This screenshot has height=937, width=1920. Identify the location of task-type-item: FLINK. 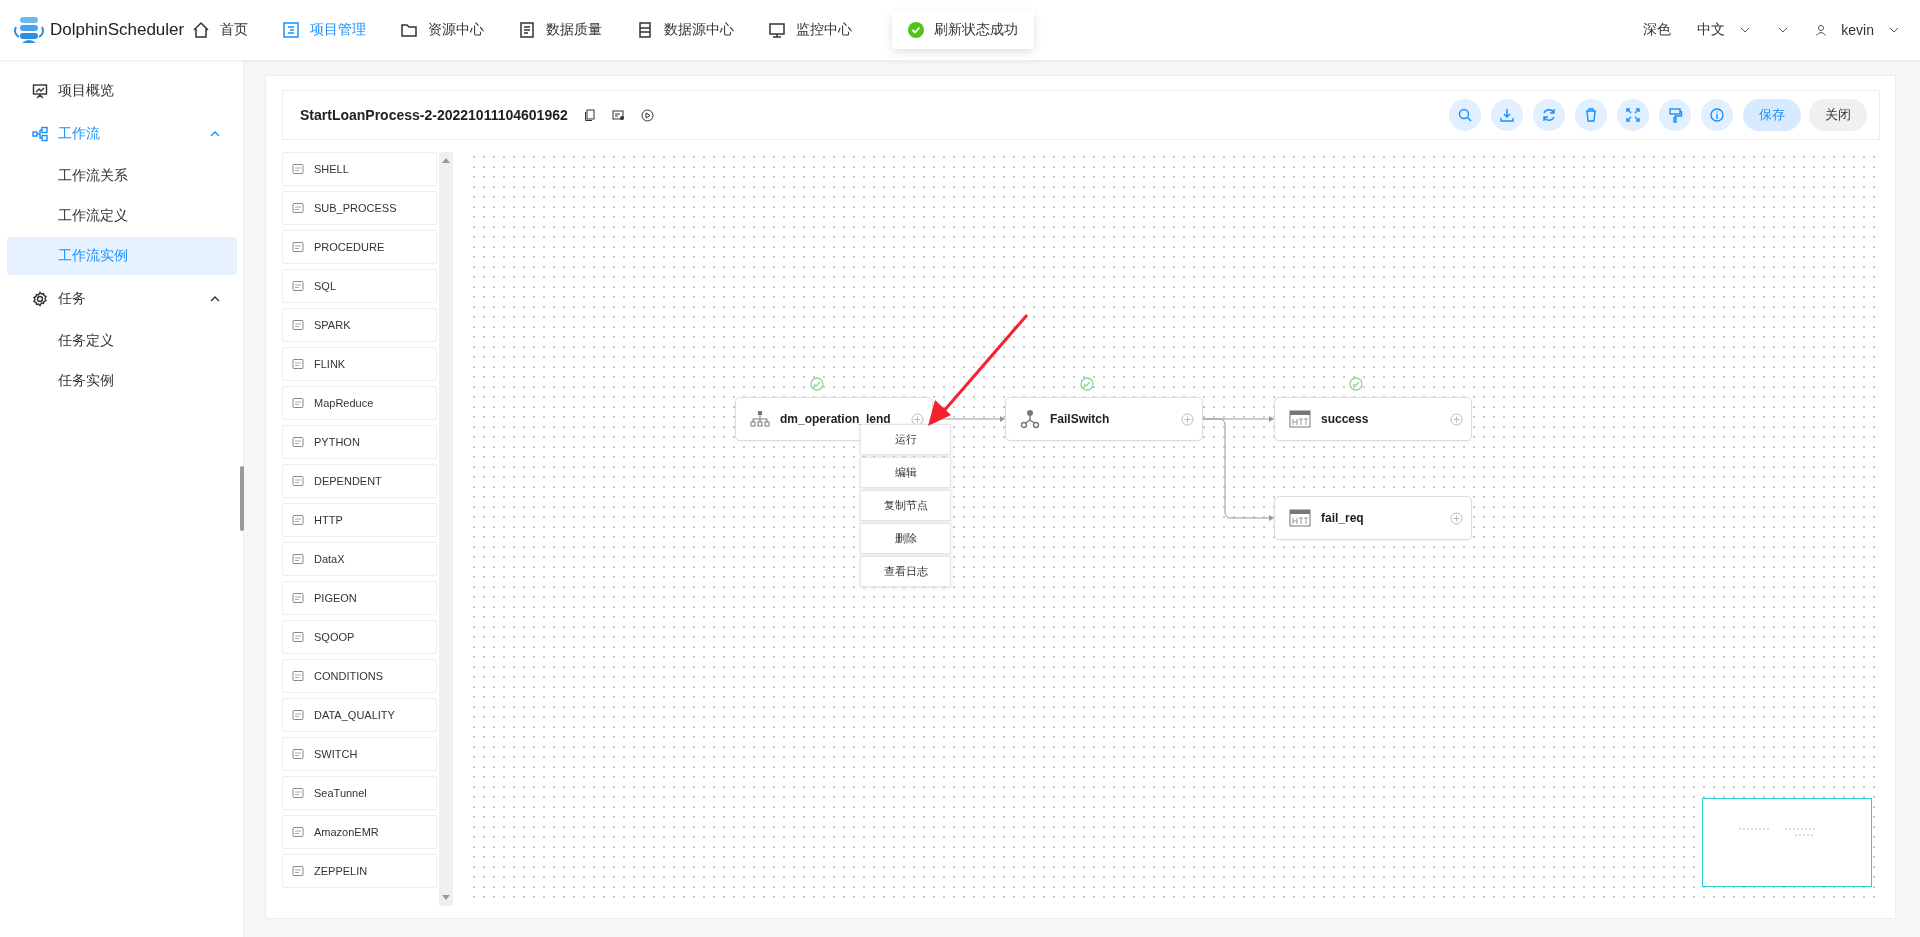
(359, 364).